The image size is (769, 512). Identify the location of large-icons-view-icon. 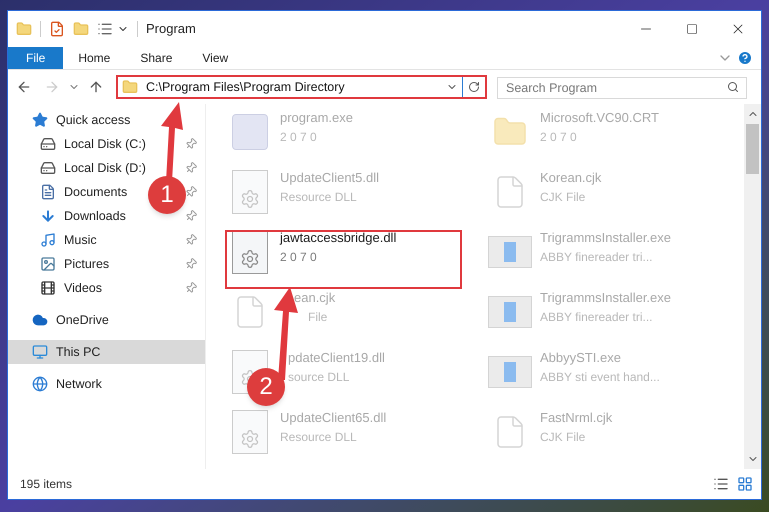
(745, 484).